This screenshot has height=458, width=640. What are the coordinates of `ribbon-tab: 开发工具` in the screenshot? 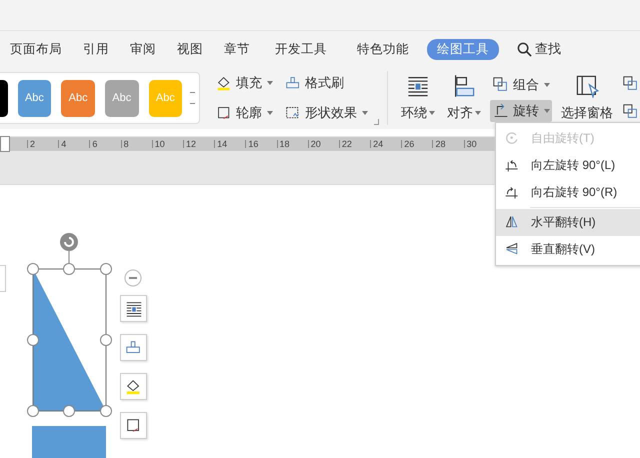 It's located at (301, 49).